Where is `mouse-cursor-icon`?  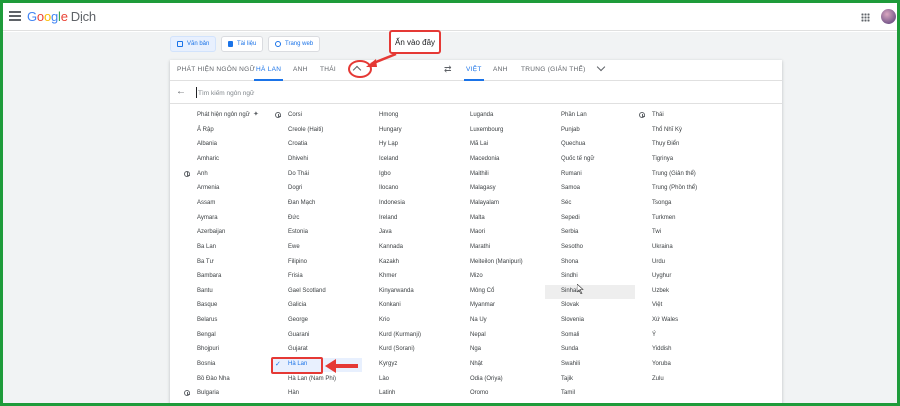
mouse-cursor-icon is located at coordinates (580, 289).